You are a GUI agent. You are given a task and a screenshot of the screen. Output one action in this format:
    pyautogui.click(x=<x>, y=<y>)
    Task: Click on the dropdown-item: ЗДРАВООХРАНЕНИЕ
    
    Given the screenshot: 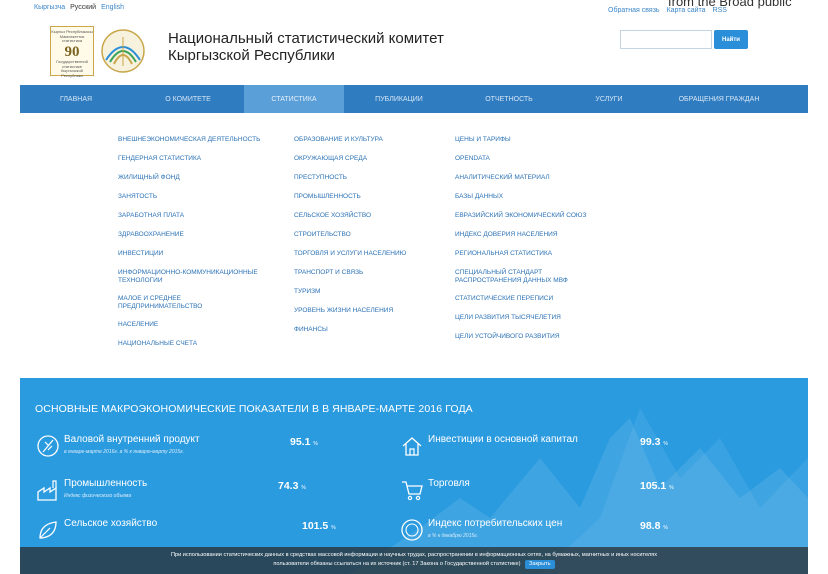 What is the action you would take?
    pyautogui.click(x=198, y=235)
    